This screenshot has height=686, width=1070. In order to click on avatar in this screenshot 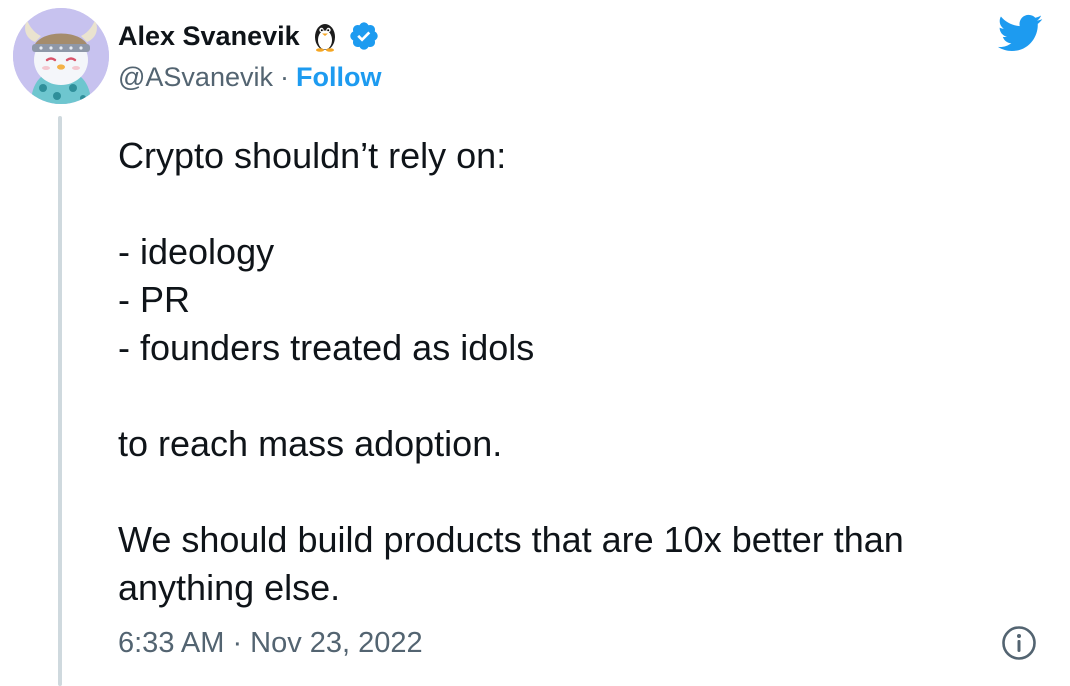, I will do `click(61, 56)`.